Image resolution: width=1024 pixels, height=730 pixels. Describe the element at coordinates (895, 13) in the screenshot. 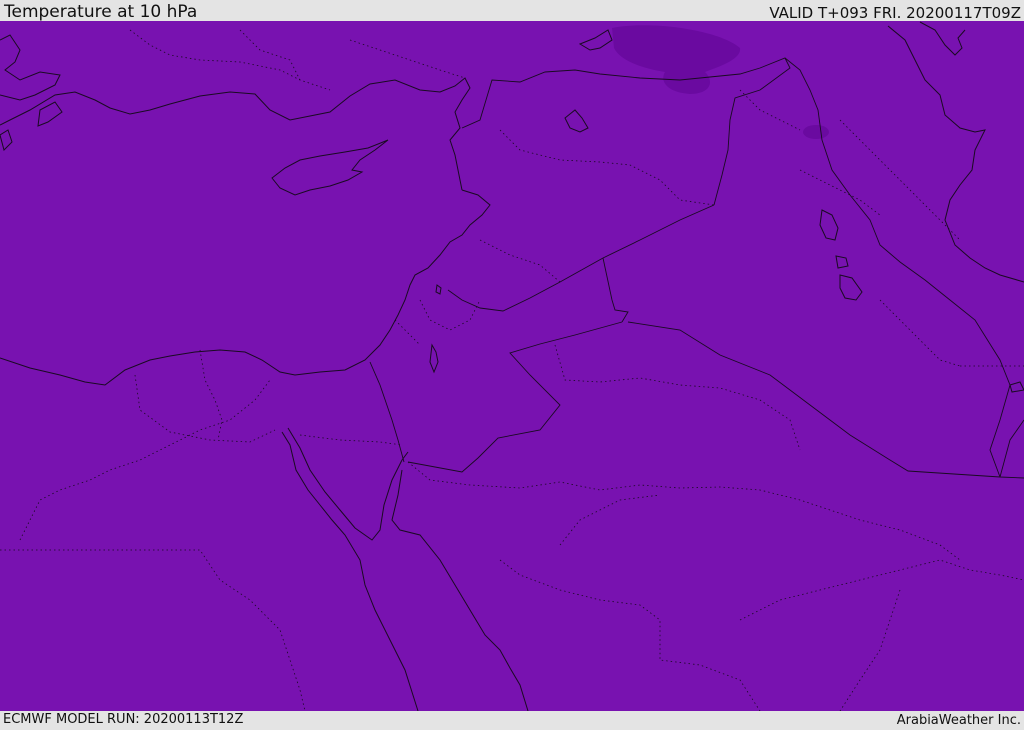

I see `valid-time-label: VALID T+093 FRI. 20200117T09Z` at that location.